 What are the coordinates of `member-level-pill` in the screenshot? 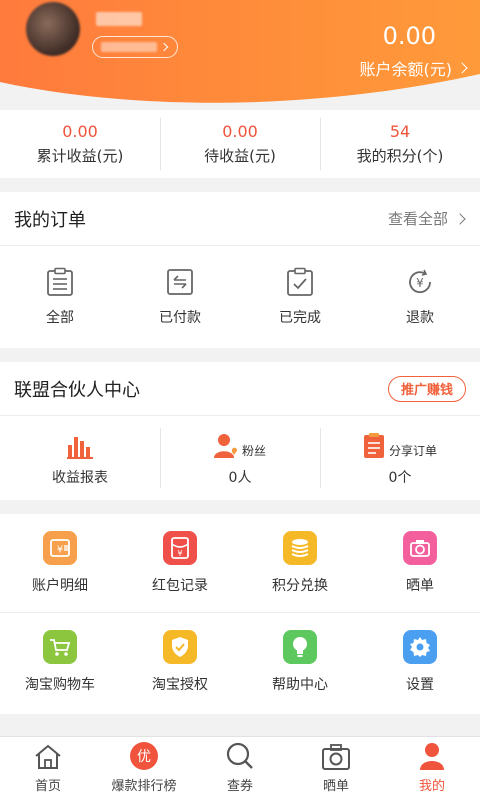 It's located at (135, 47).